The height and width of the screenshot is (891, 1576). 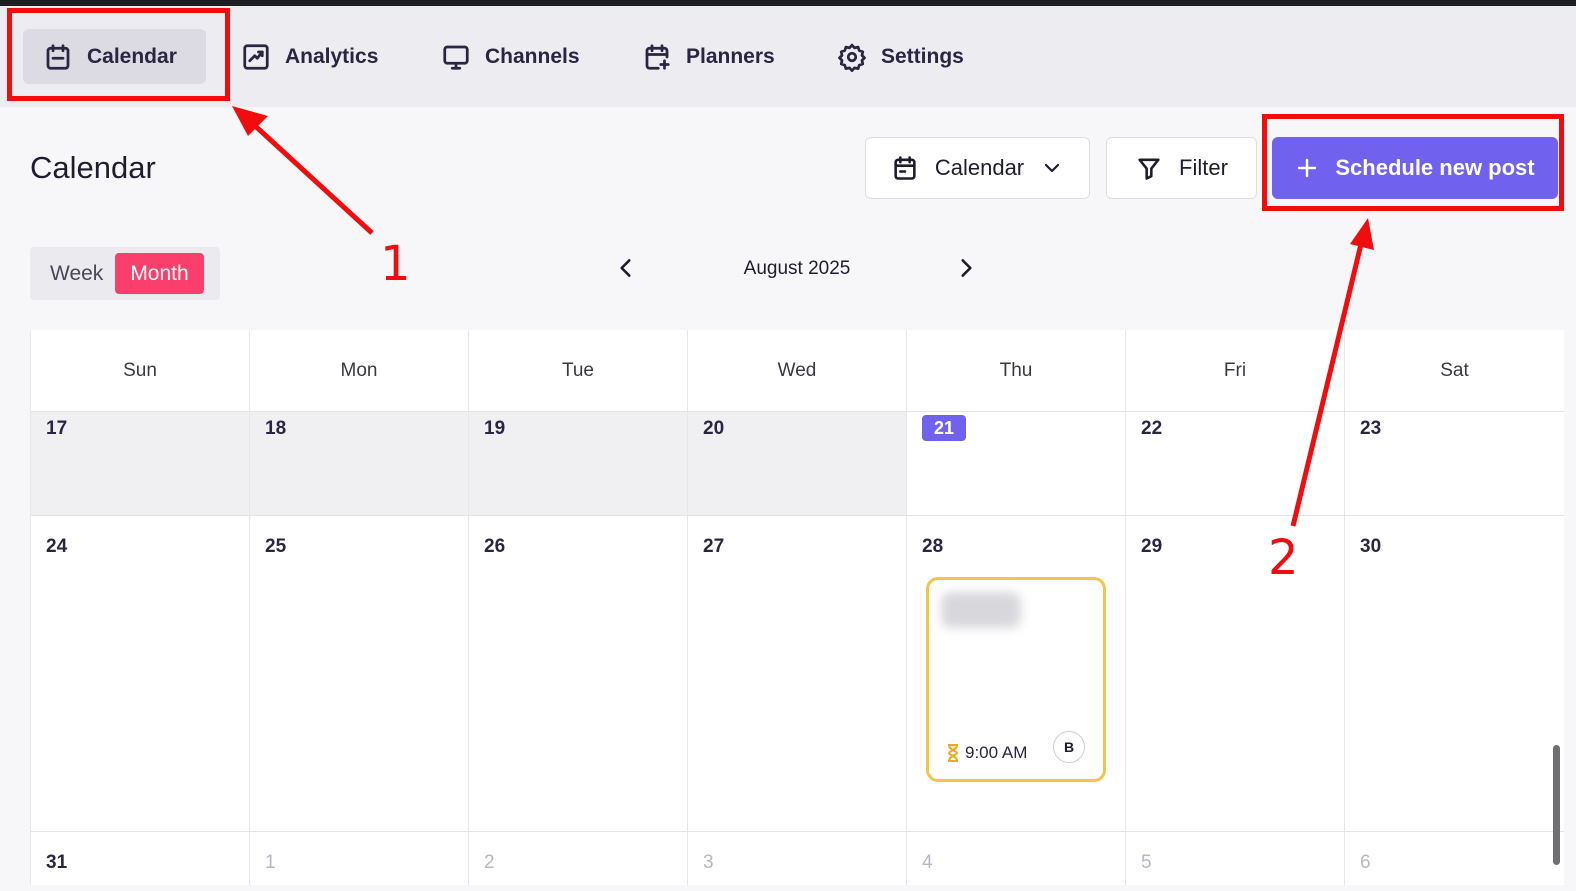 What do you see at coordinates (1146, 862) in the screenshot?
I see `day-number: 5` at bounding box center [1146, 862].